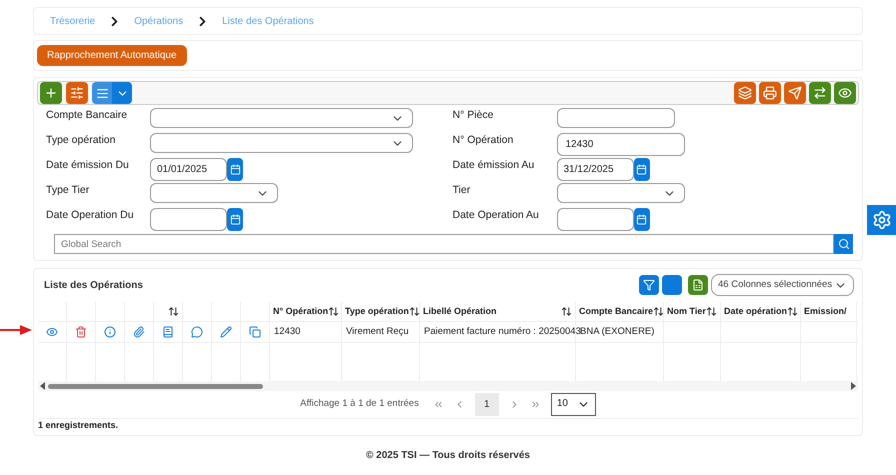  I want to click on table-cell-text: Paiement facture numéro : 20250043, so click(502, 331).